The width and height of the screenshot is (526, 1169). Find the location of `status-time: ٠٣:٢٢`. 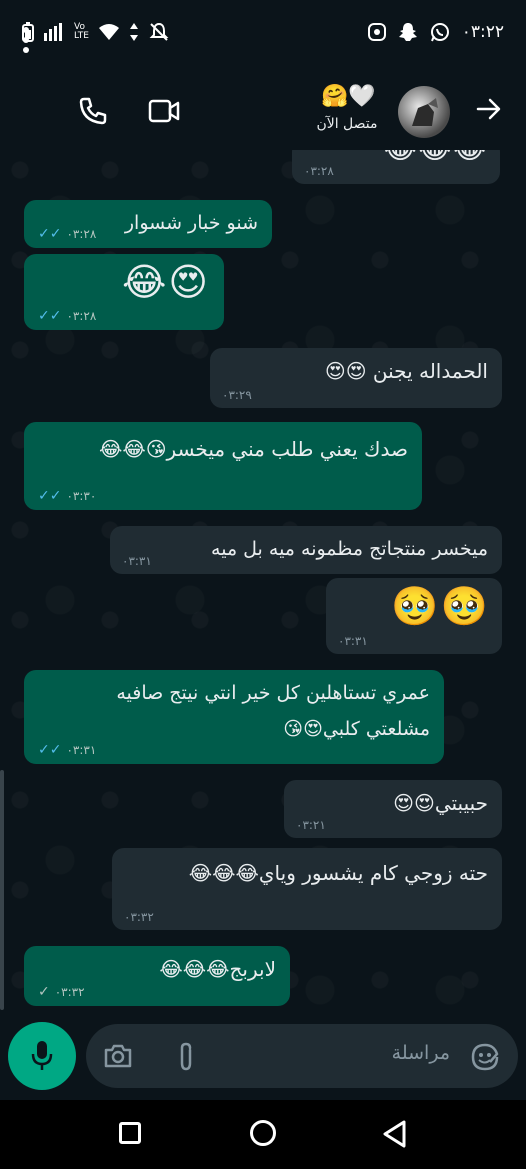

status-time: ٠٣:٢٢ is located at coordinates (482, 32).